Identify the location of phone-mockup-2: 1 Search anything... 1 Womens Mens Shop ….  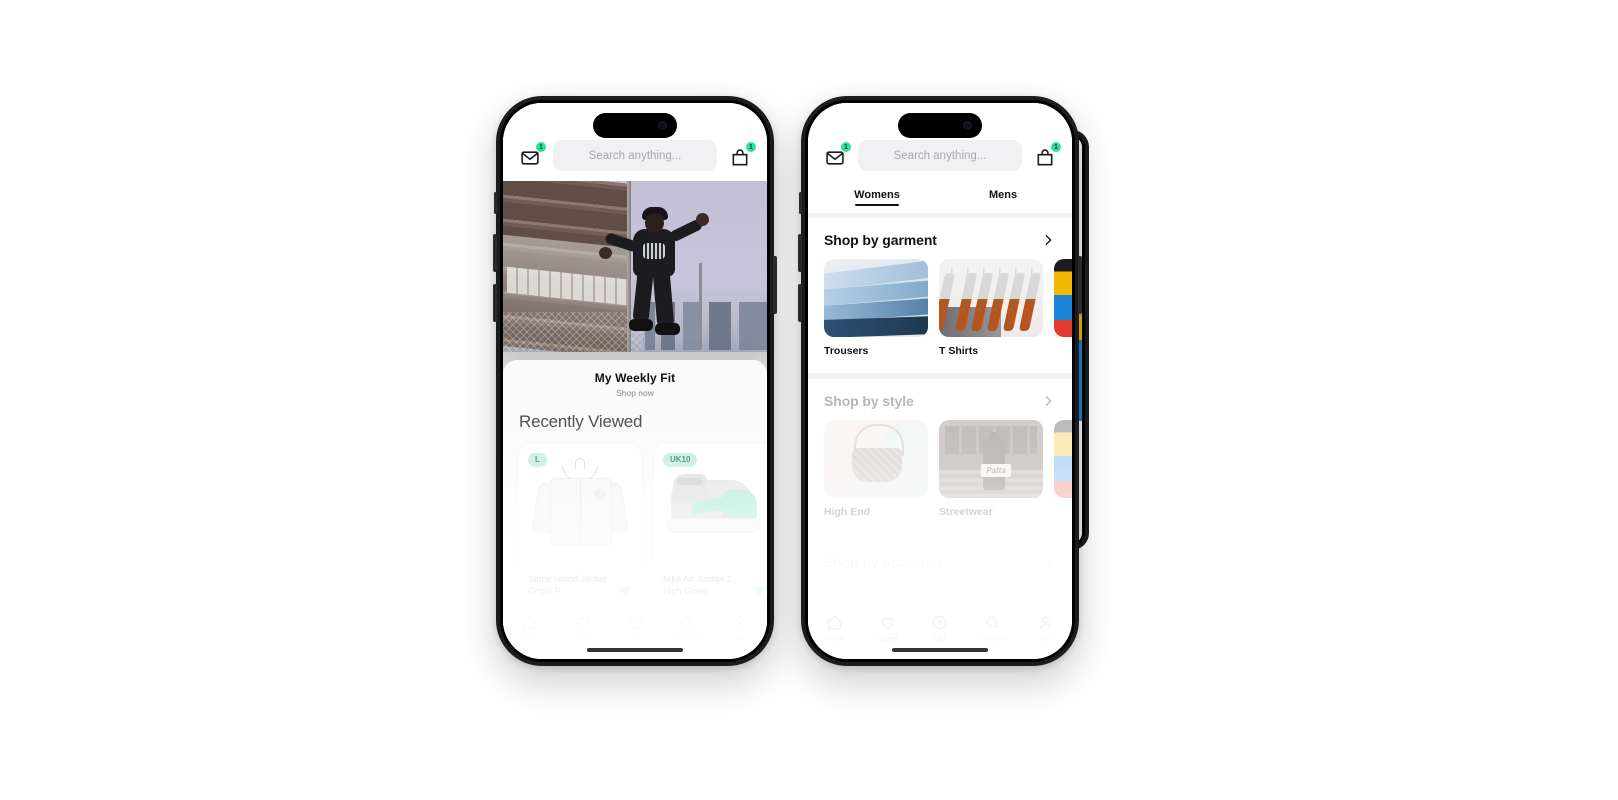
(940, 381).